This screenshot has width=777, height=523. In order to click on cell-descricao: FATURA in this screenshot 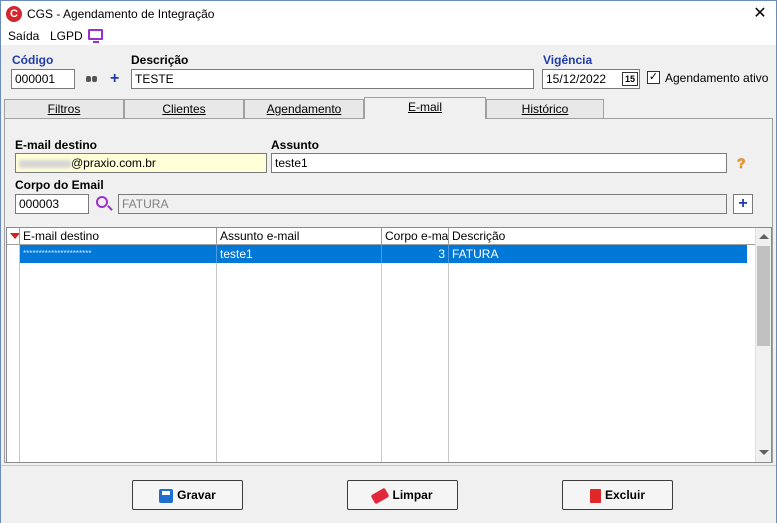, I will do `click(475, 254)`.